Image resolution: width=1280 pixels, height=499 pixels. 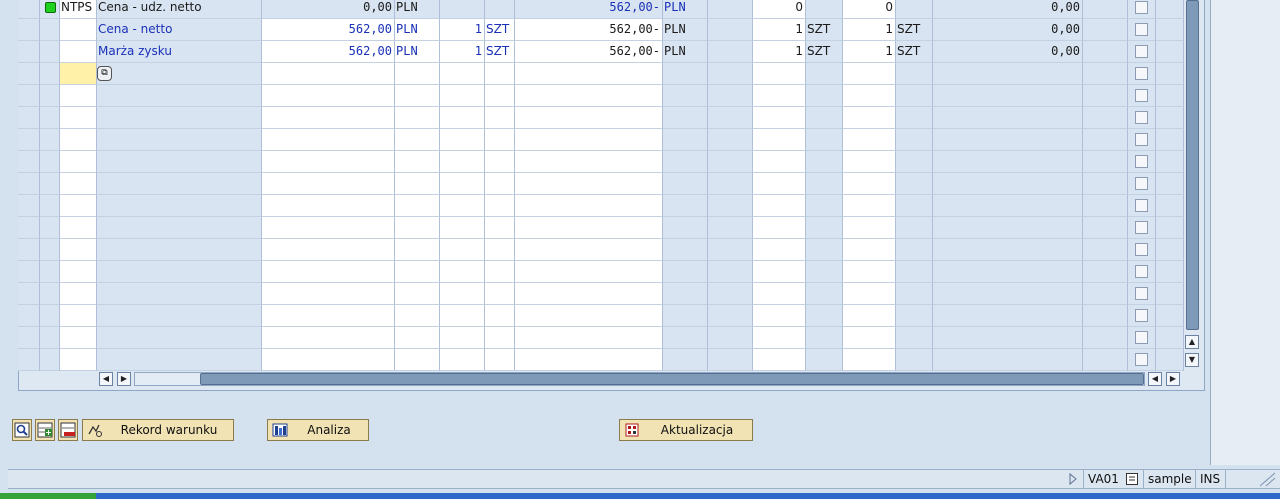 I want to click on scroll-first-column-button: ◀, so click(x=106, y=379).